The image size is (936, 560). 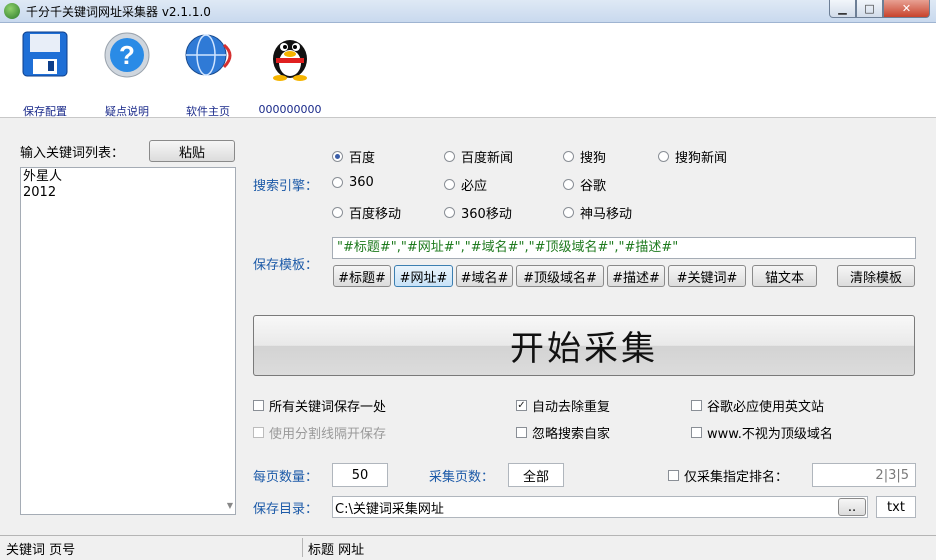 I want to click on save-config-button: 保存配置, so click(x=45, y=74).